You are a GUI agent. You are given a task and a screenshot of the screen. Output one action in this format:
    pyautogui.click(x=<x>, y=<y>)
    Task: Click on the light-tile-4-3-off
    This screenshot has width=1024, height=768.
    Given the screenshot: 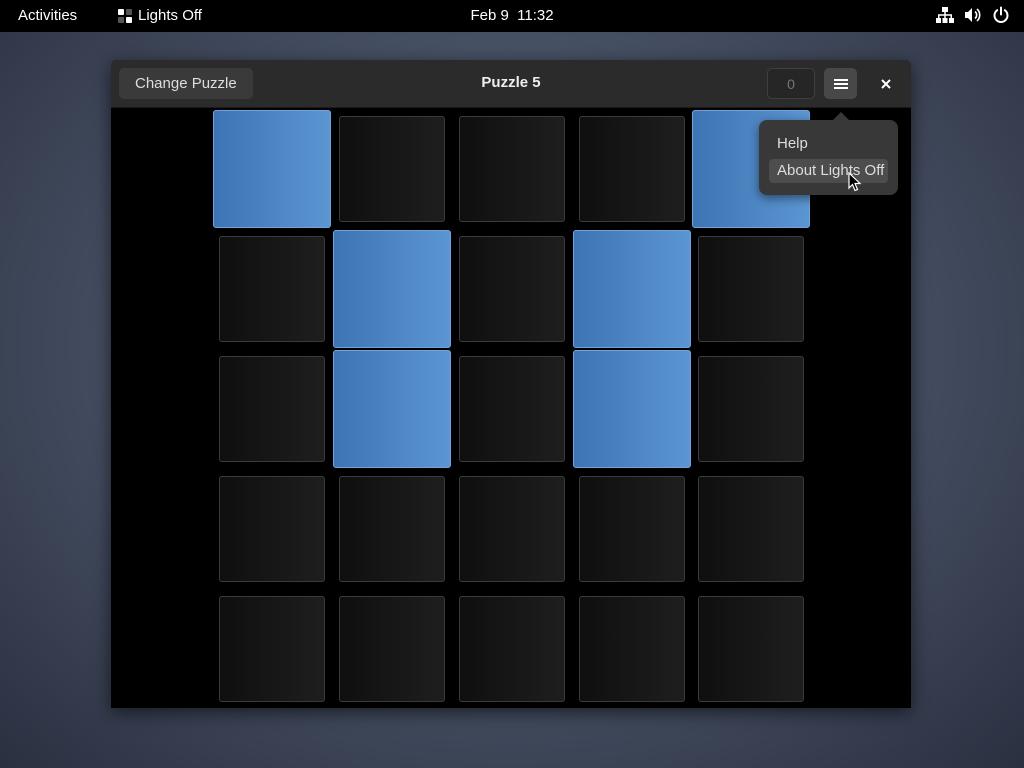 What is the action you would take?
    pyautogui.click(x=632, y=649)
    